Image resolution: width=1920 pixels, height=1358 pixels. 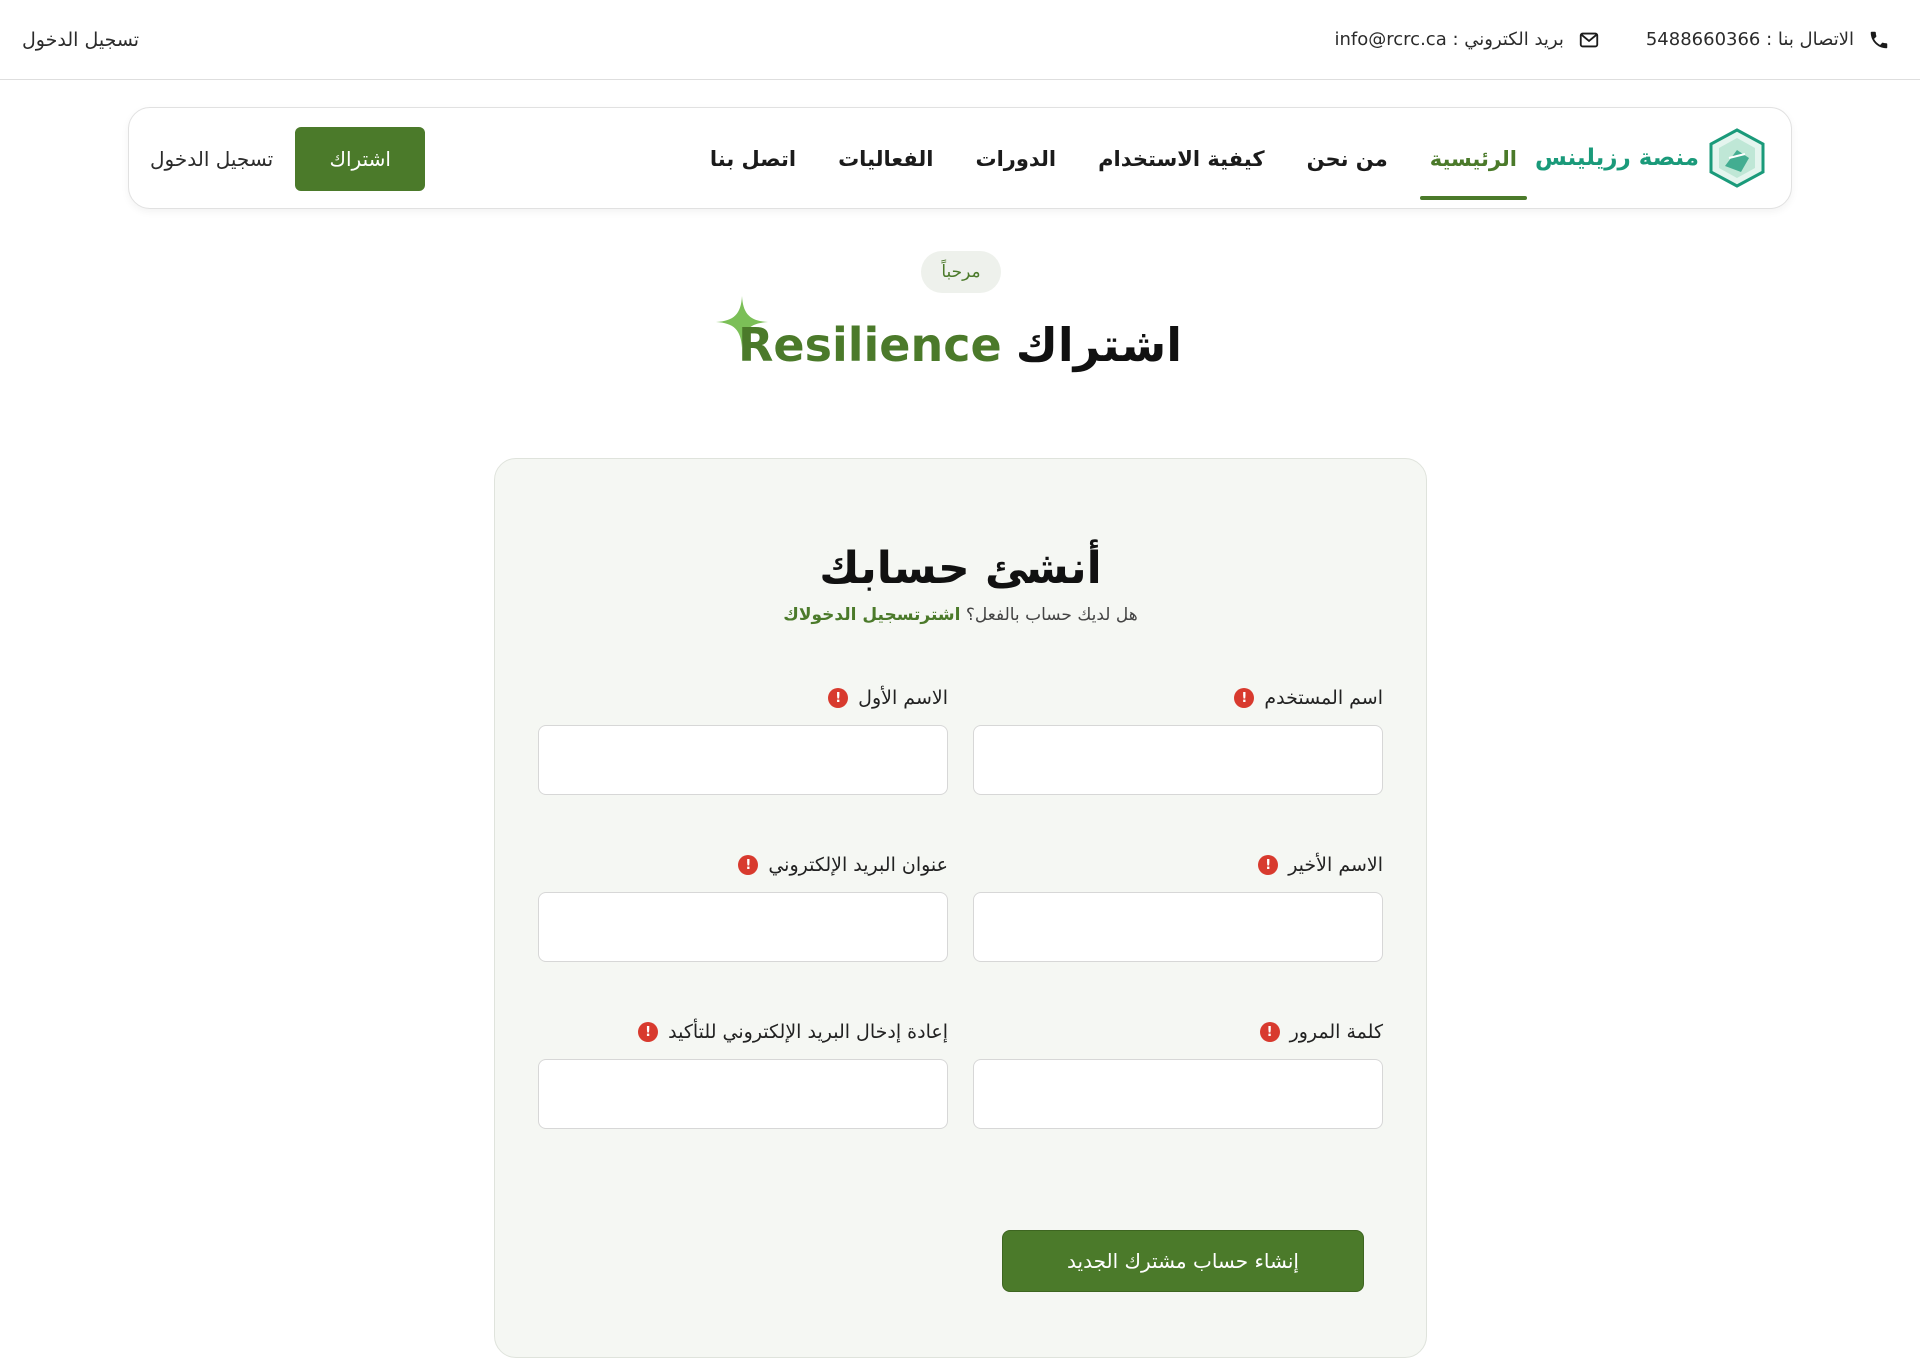 I want to click on nav-item-courses: الدورات, so click(x=1015, y=159).